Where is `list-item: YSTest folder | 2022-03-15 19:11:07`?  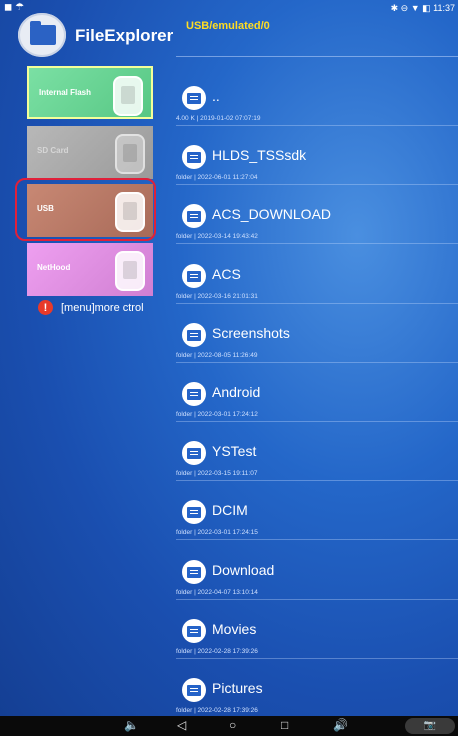 list-item: YSTest folder | 2022-03-15 19:11:07 is located at coordinates (317, 448).